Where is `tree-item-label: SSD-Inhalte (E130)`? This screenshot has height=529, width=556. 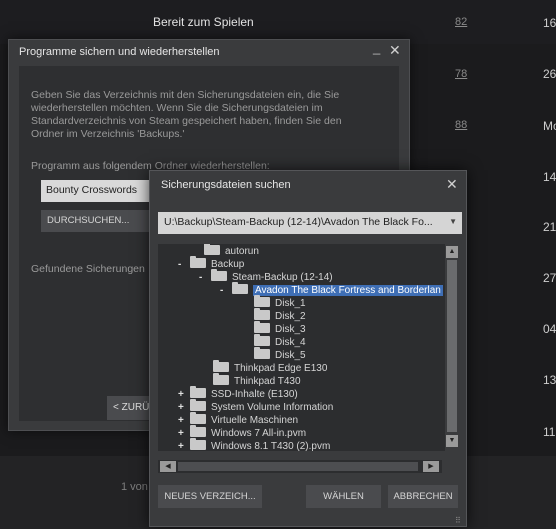
tree-item-label: SSD-Inhalte (E130) is located at coordinates (254, 394).